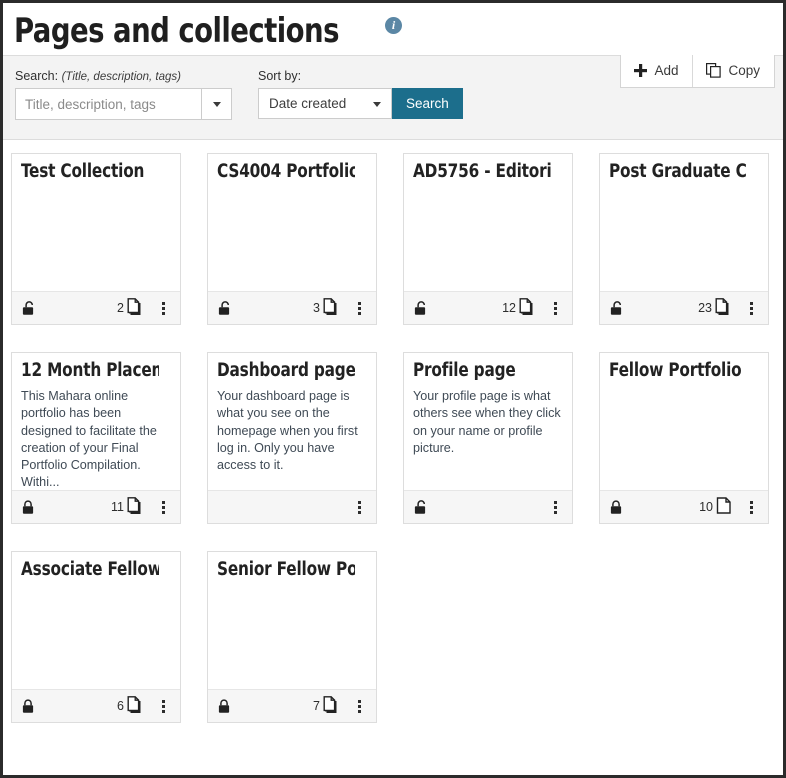 The image size is (786, 778). I want to click on page-count: 12, so click(519, 308).